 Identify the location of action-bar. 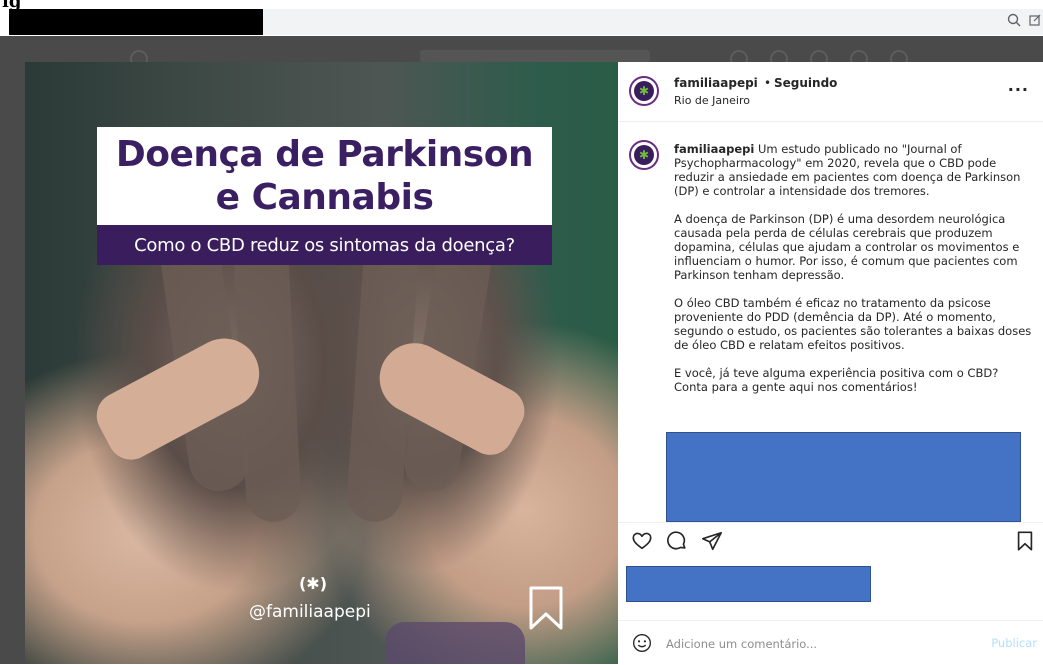
(830, 545).